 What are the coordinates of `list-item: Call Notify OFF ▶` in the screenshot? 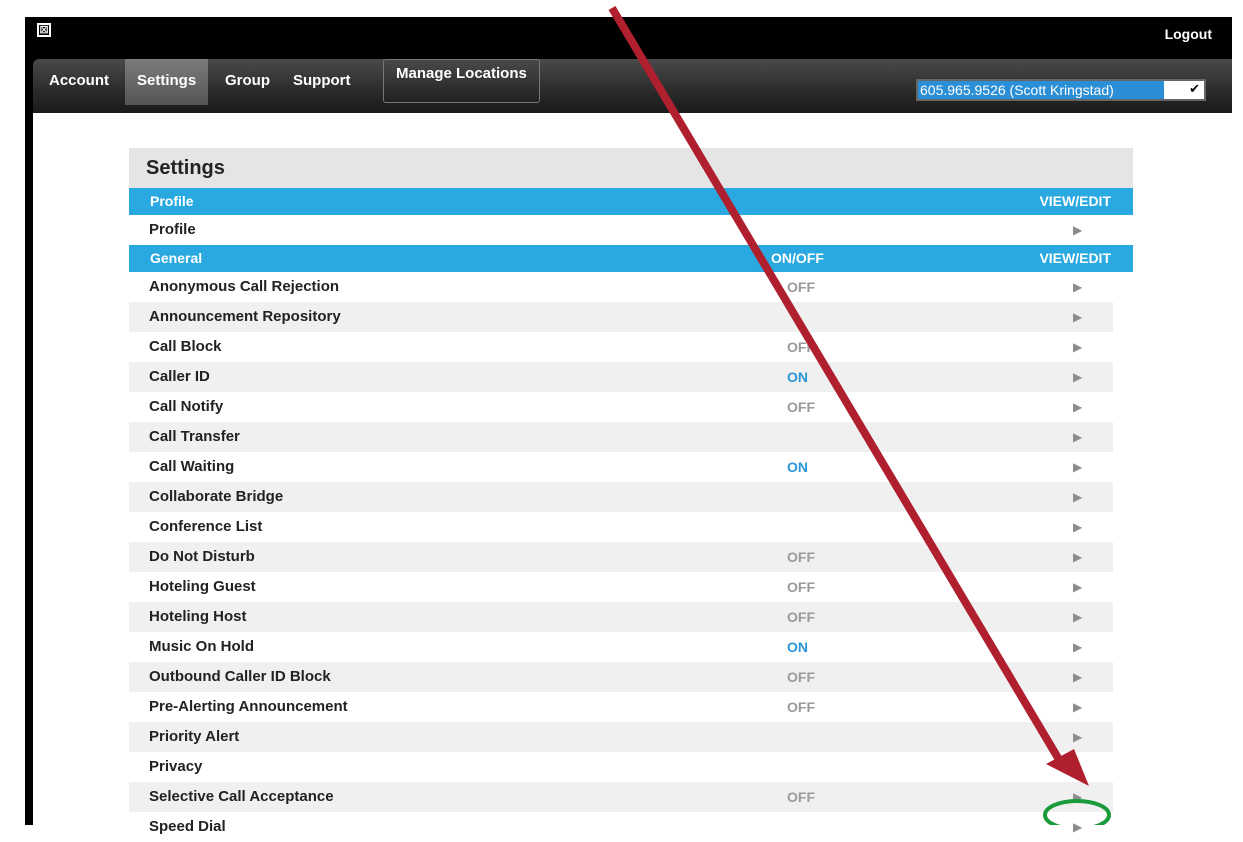 It's located at (621, 407).